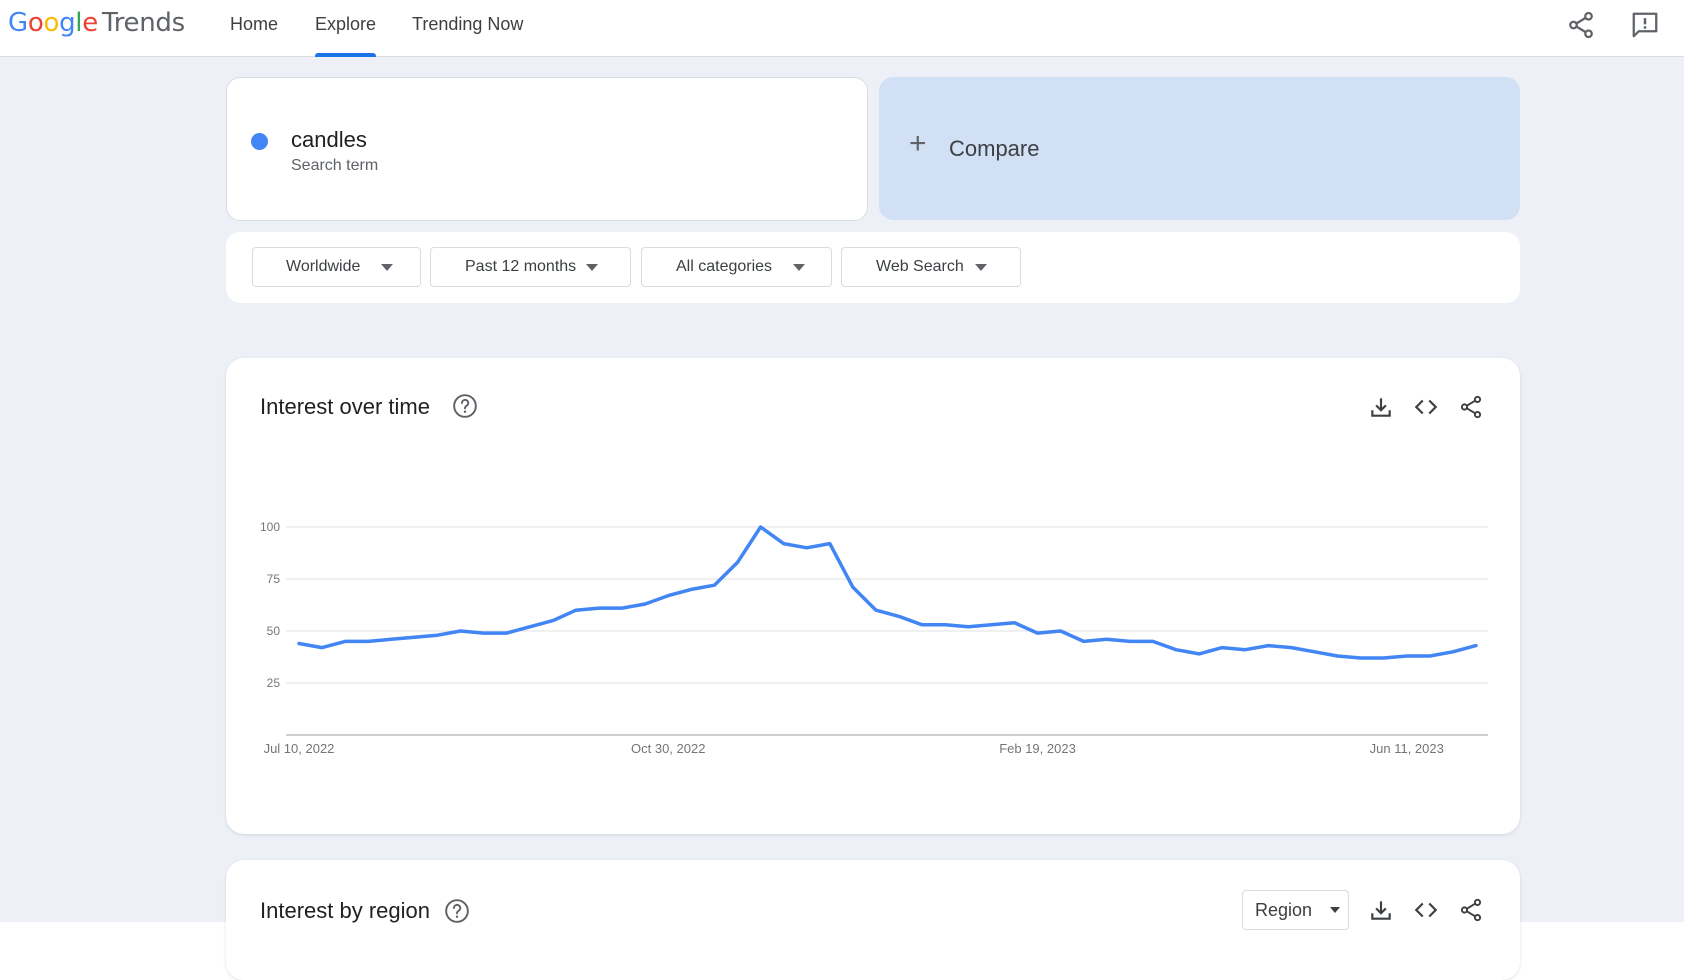 This screenshot has height=980, width=1684. Describe the element at coordinates (873, 920) in the screenshot. I see `interest-by-region-card: Interest by region Region` at that location.